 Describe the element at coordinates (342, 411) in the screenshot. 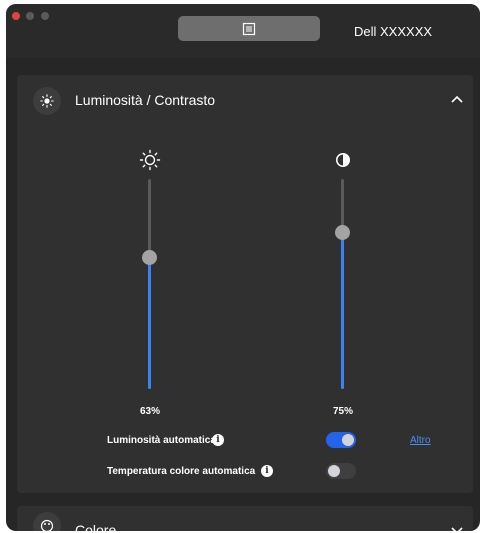

I see `contrast-value: 75%` at that location.